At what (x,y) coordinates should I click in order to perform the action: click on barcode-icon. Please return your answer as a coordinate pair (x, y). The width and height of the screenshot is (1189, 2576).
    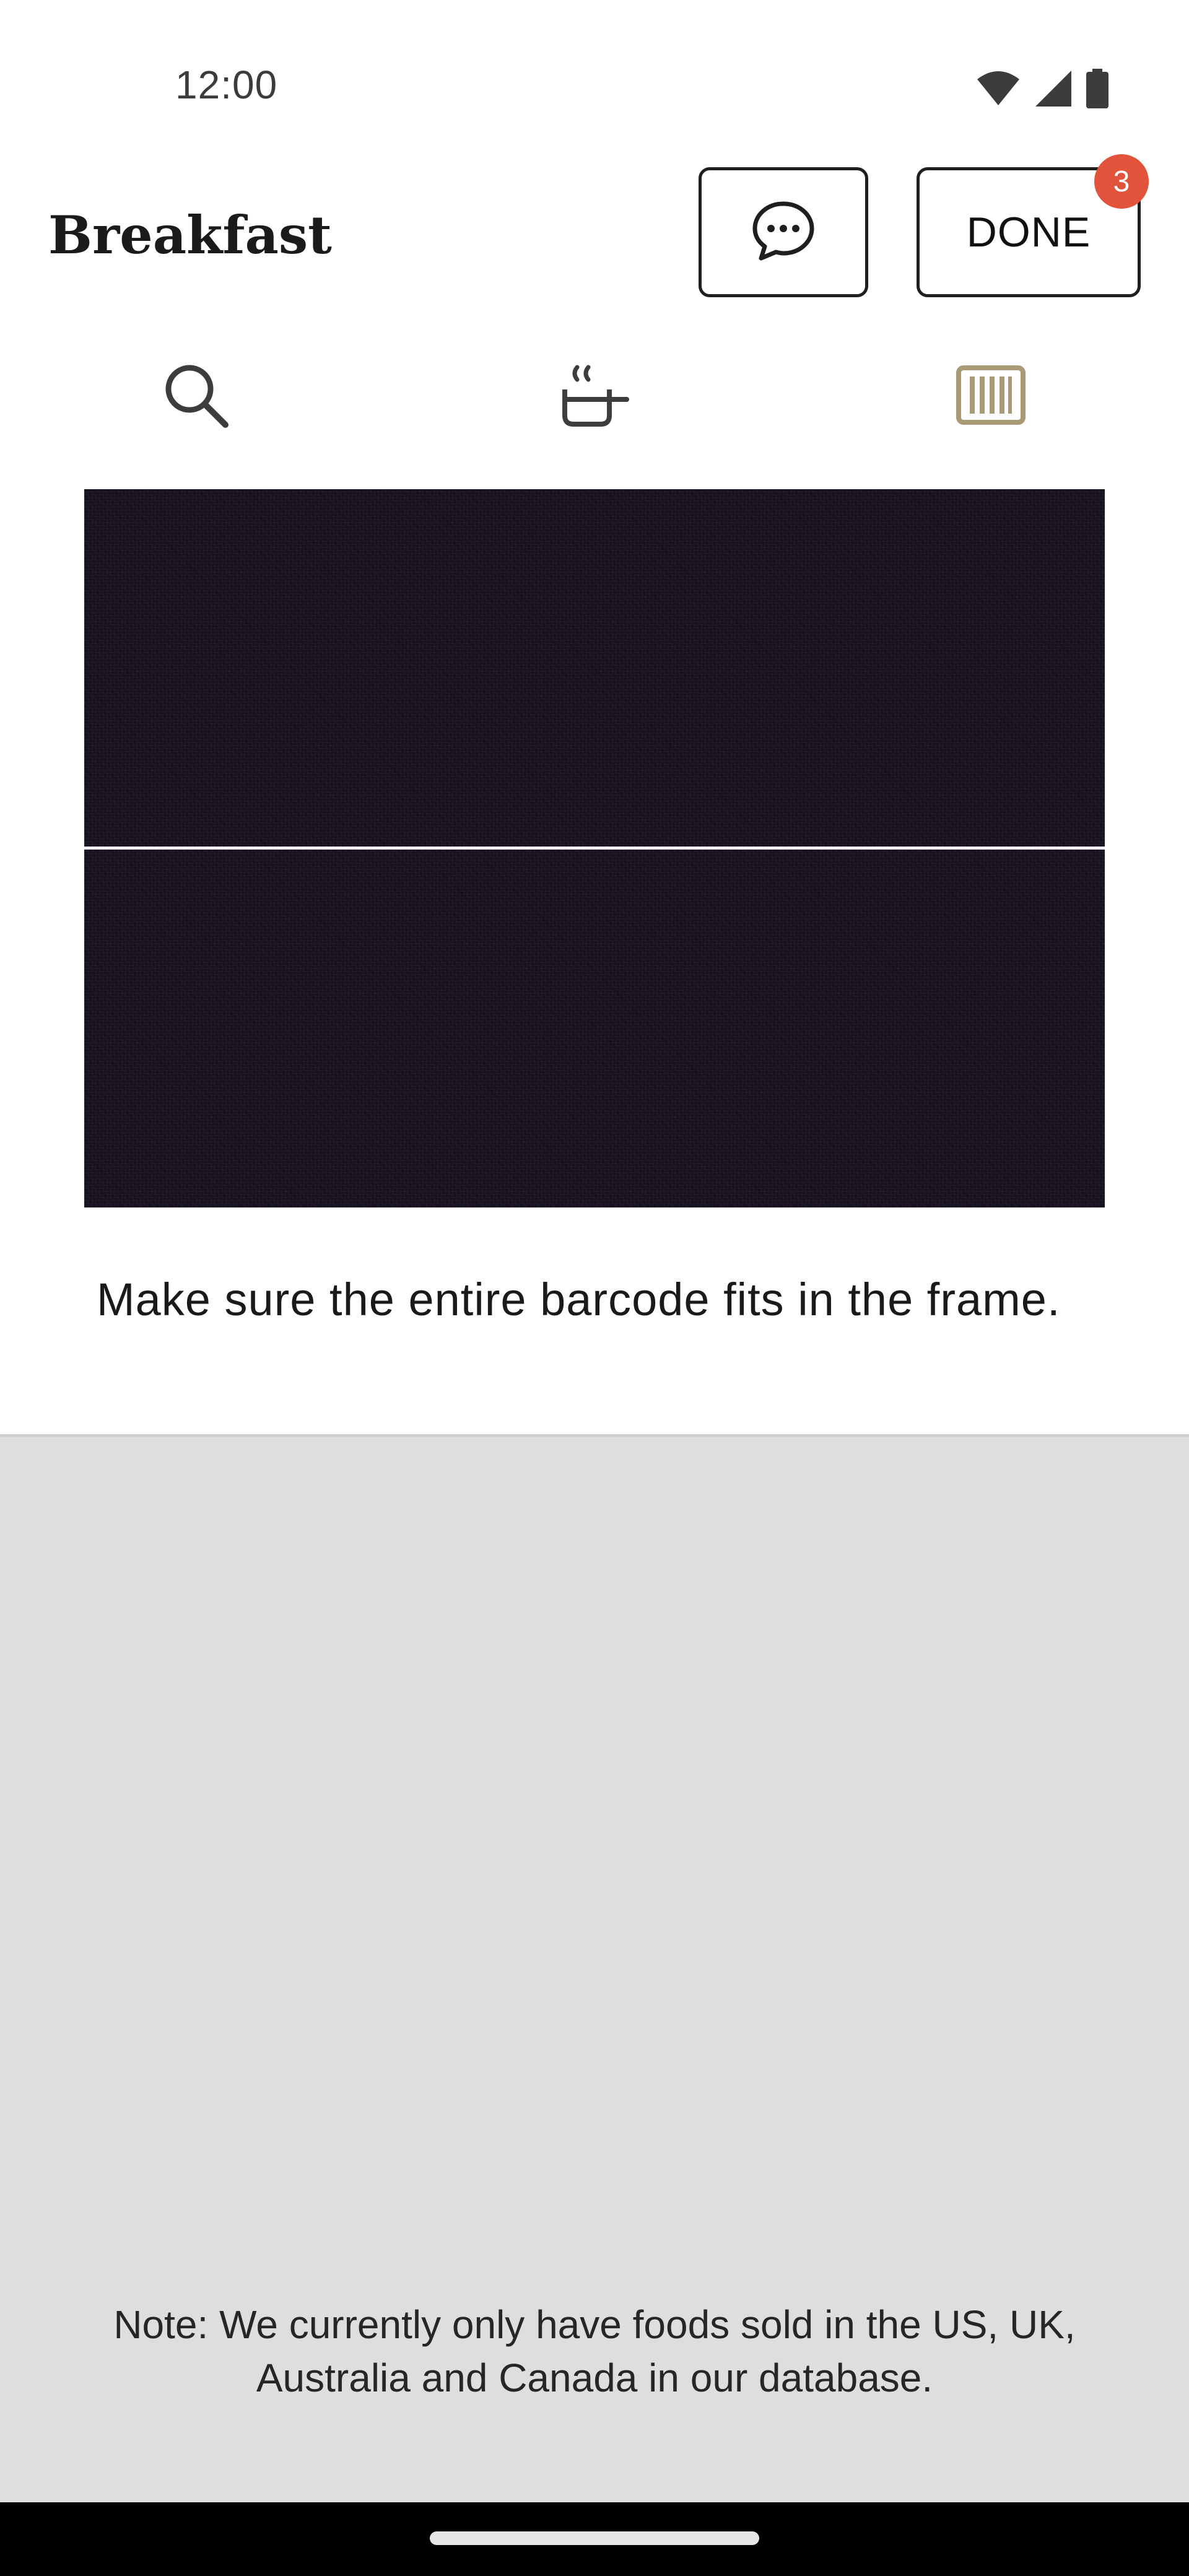
    Looking at the image, I should click on (991, 396).